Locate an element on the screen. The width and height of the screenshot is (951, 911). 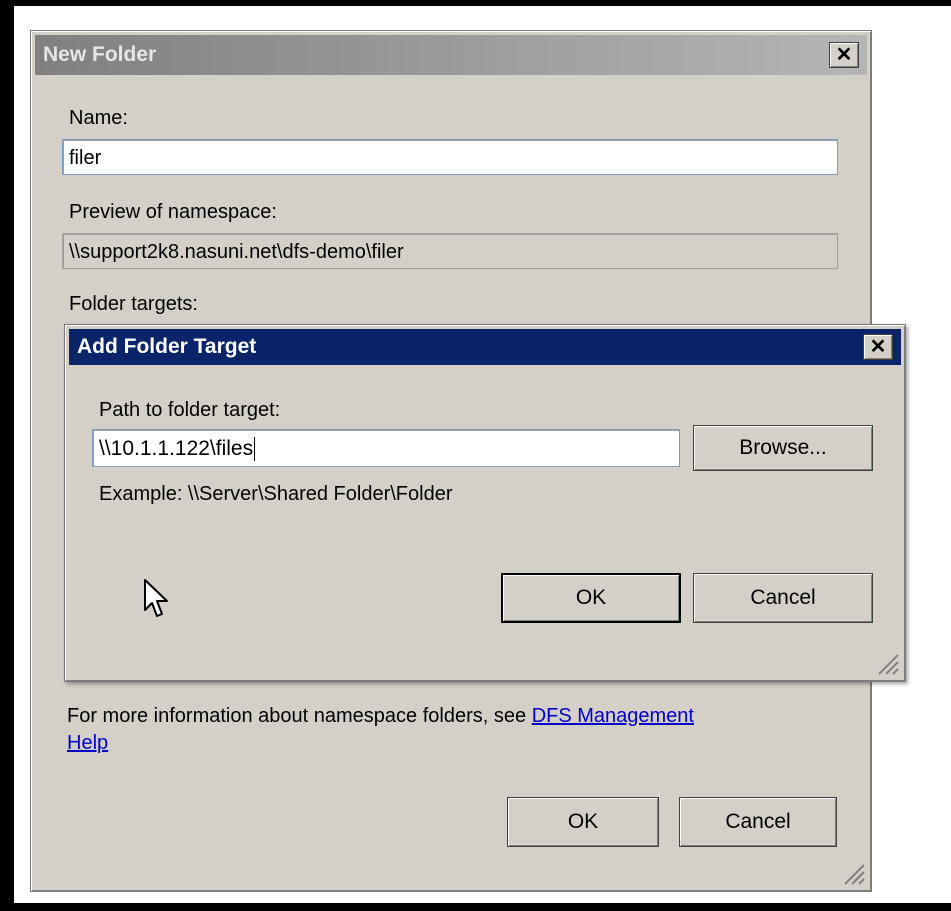
preview-field: \\support2k8.nasuni.net\dfs-demo\filer is located at coordinates (450, 251).